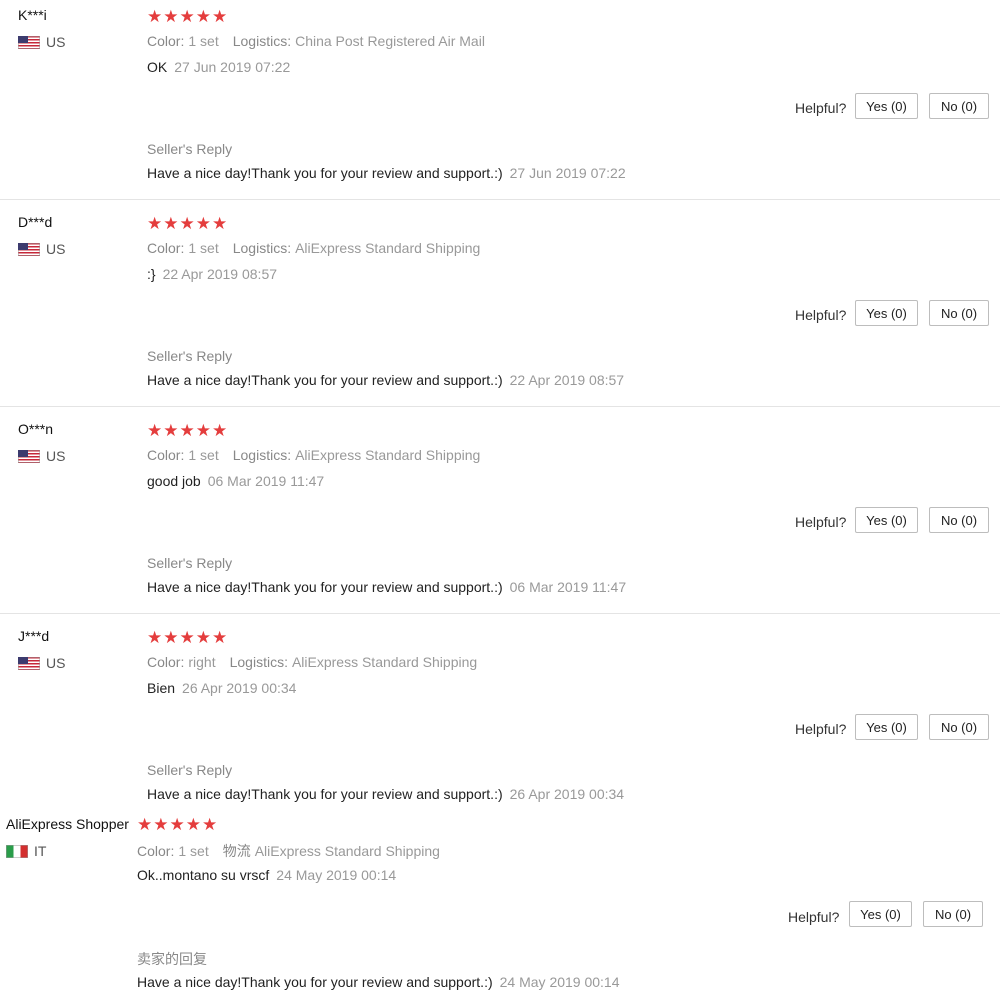 The image size is (1000, 1000). Describe the element at coordinates (17, 851) in the screenshot. I see `italy-flag-icon` at that location.